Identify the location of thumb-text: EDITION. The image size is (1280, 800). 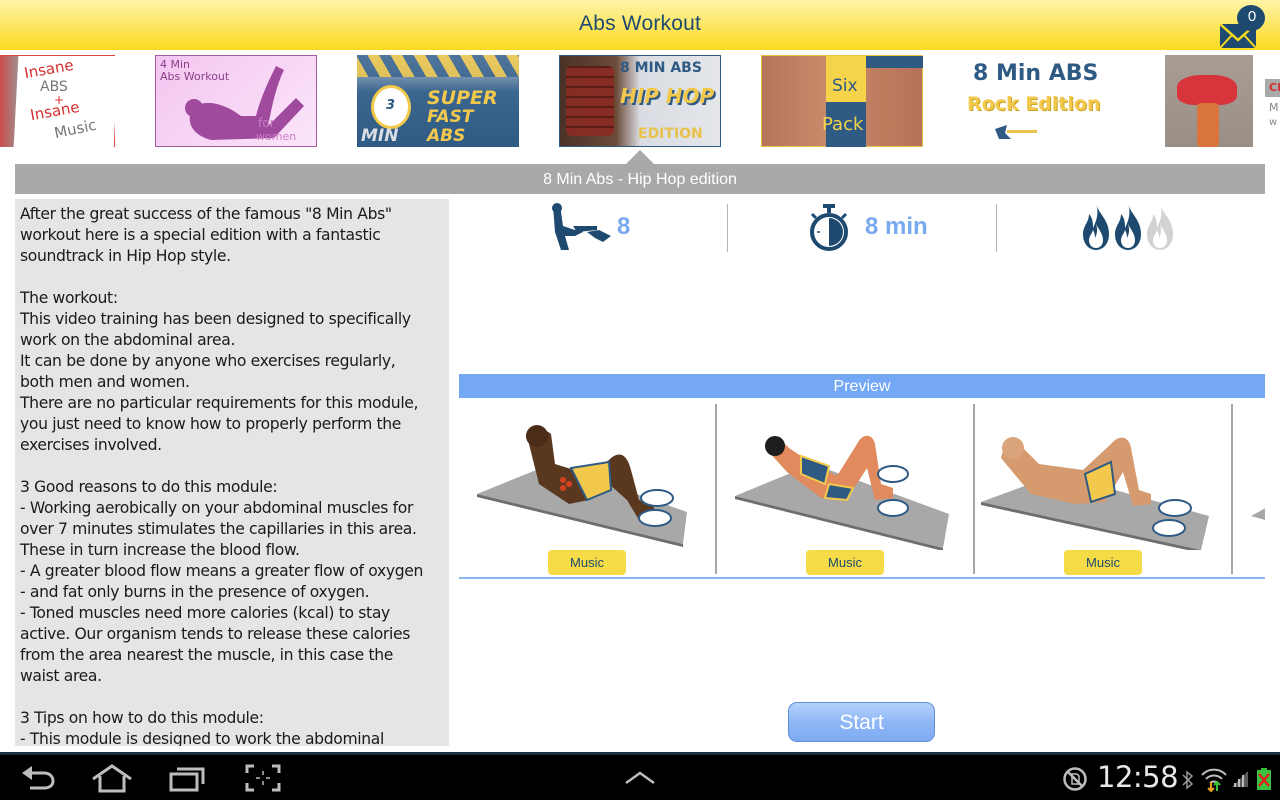
(670, 134).